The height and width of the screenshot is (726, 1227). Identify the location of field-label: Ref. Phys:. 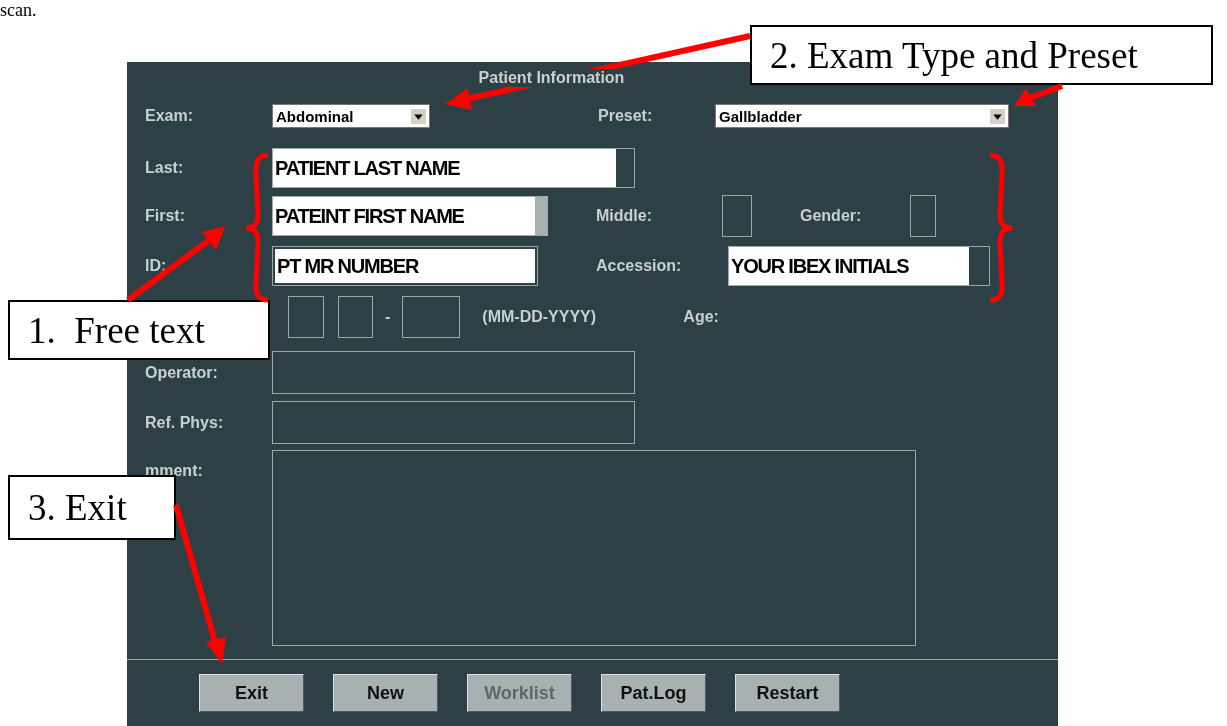
(185, 422).